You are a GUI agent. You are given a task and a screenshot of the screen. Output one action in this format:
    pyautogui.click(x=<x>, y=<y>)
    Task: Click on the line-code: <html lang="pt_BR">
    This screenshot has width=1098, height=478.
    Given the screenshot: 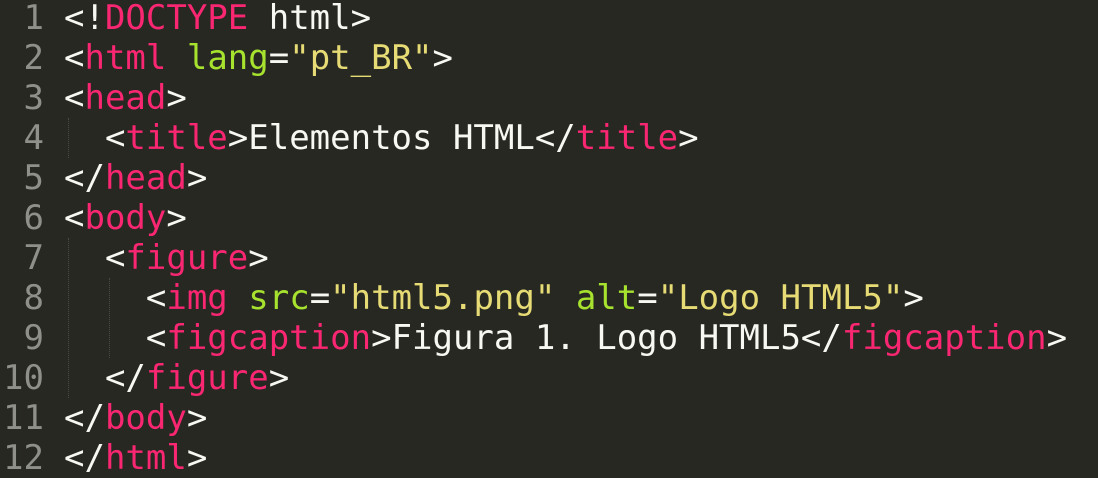 What is the action you would take?
    pyautogui.click(x=258, y=58)
    